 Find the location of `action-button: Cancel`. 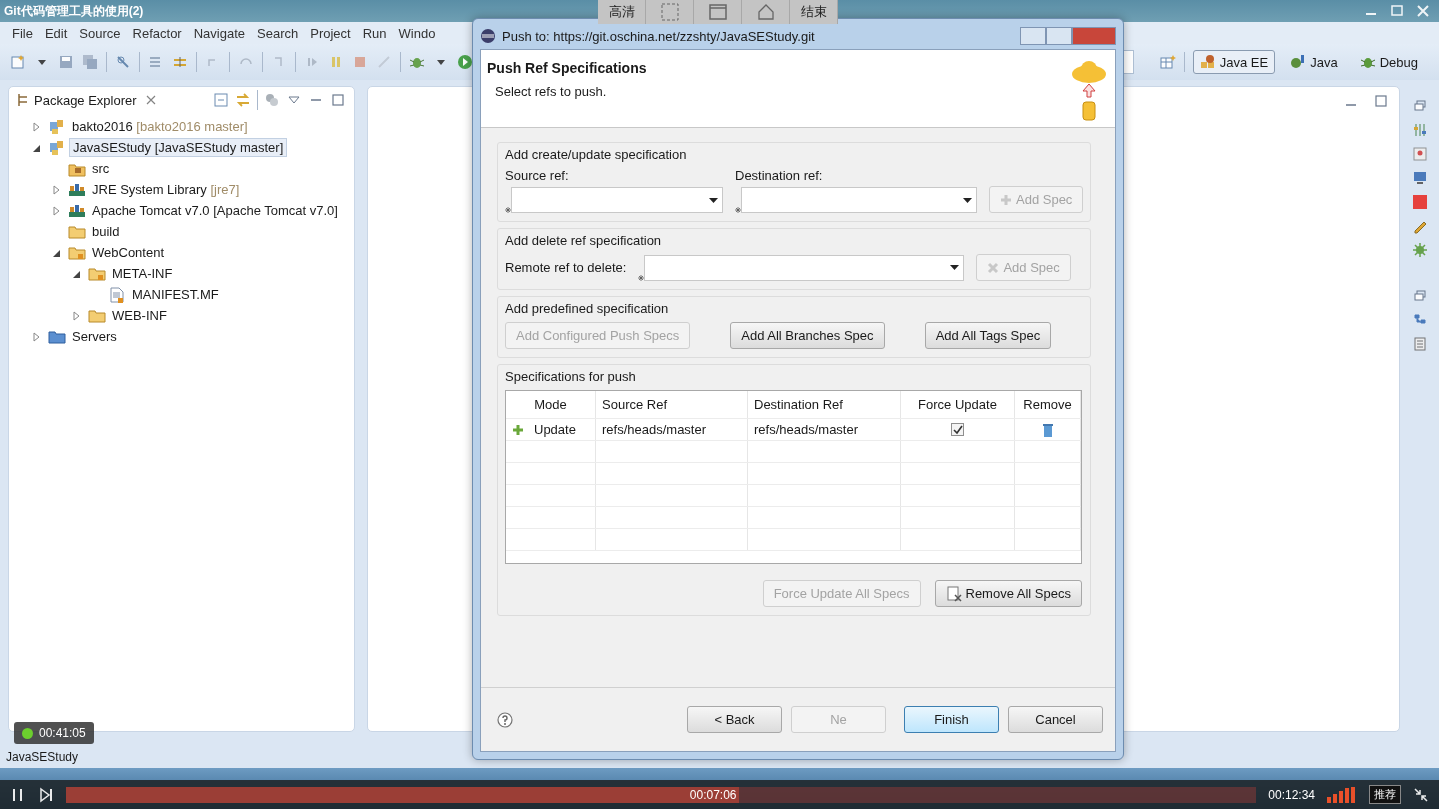

action-button: Cancel is located at coordinates (1055, 719).